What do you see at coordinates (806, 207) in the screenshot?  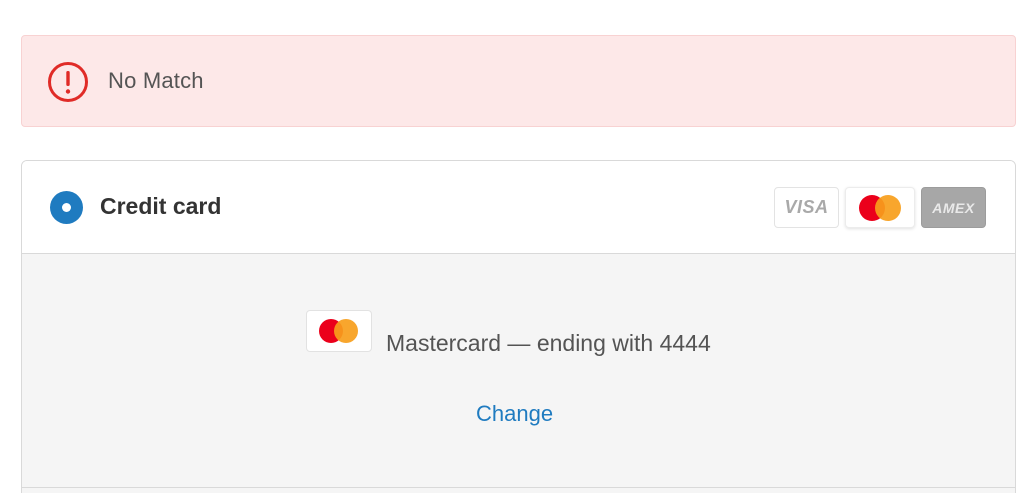 I see `visa-icon: VISA` at bounding box center [806, 207].